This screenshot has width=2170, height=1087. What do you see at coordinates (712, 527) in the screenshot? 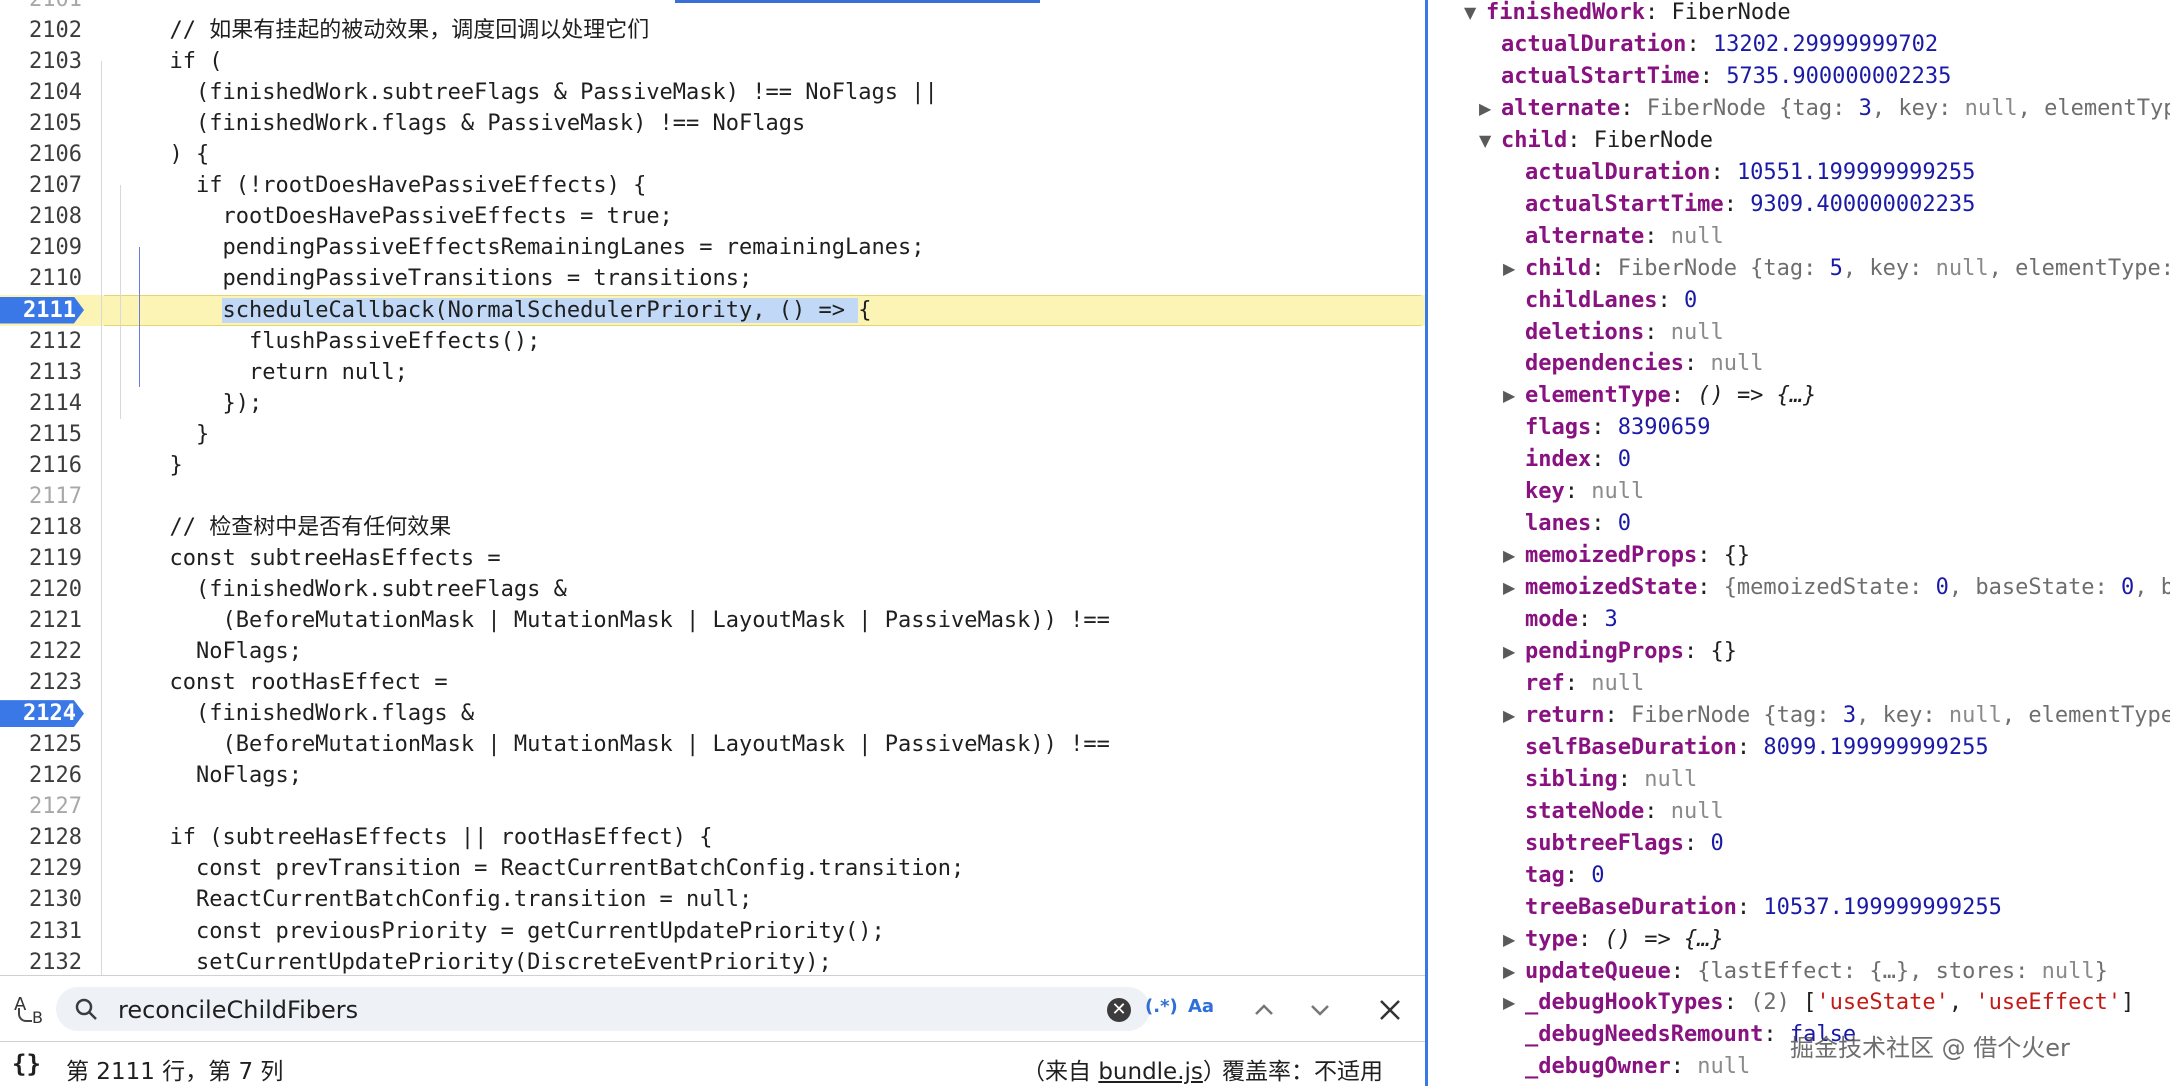
I see `code-line: 2118 // 检查树中是否有任何效果` at bounding box center [712, 527].